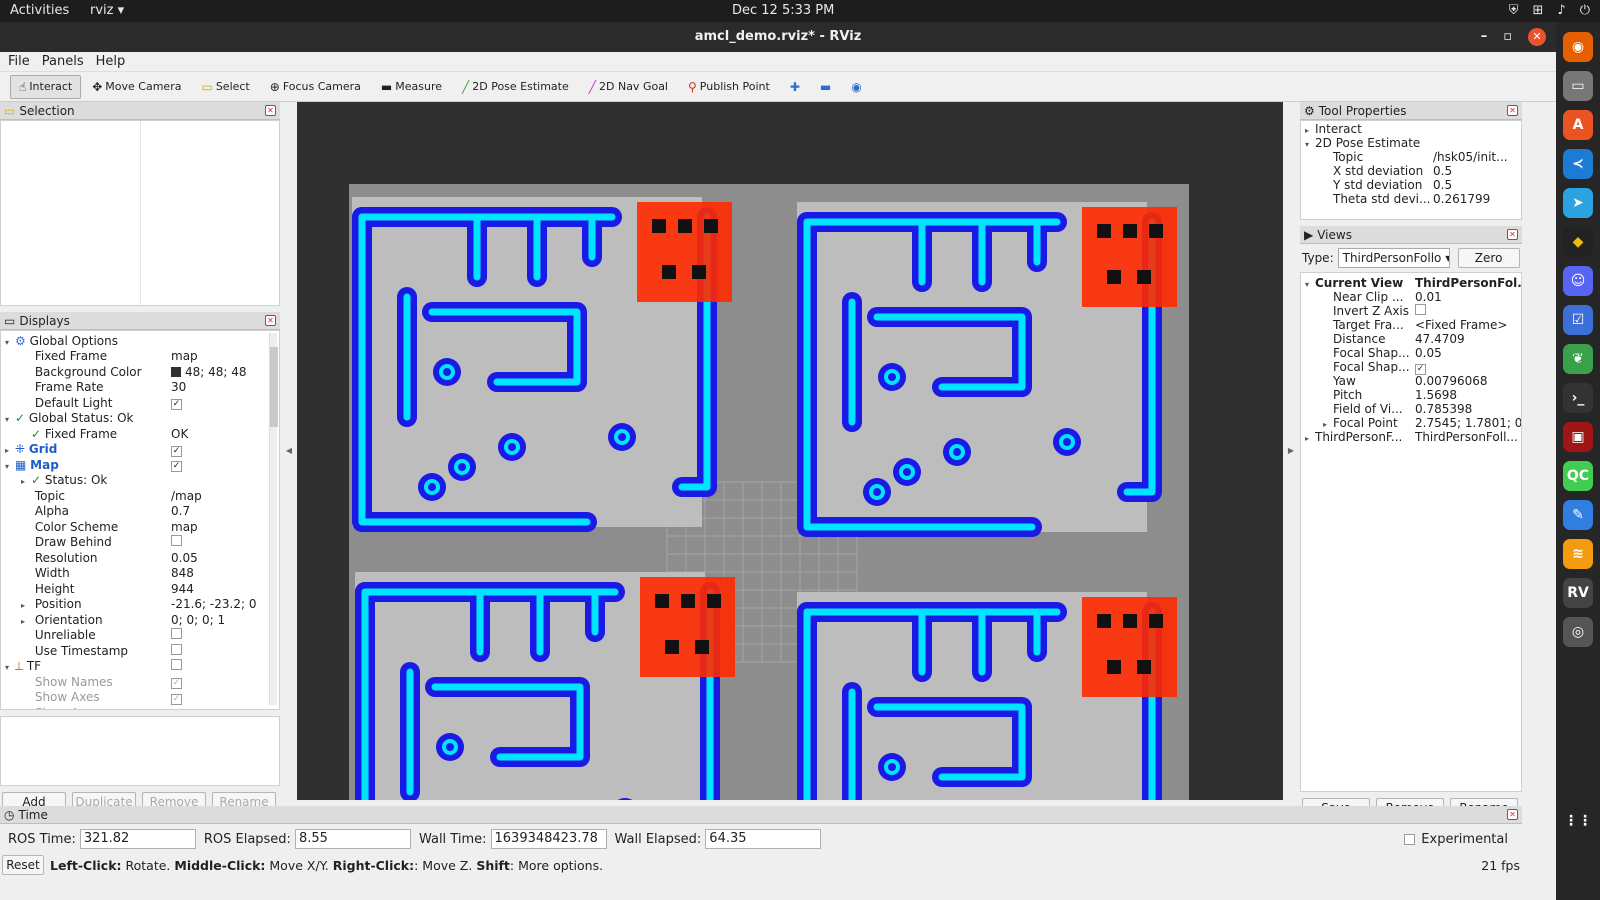 The height and width of the screenshot is (900, 1600). I want to click on reset-button: Reset, so click(23, 865).